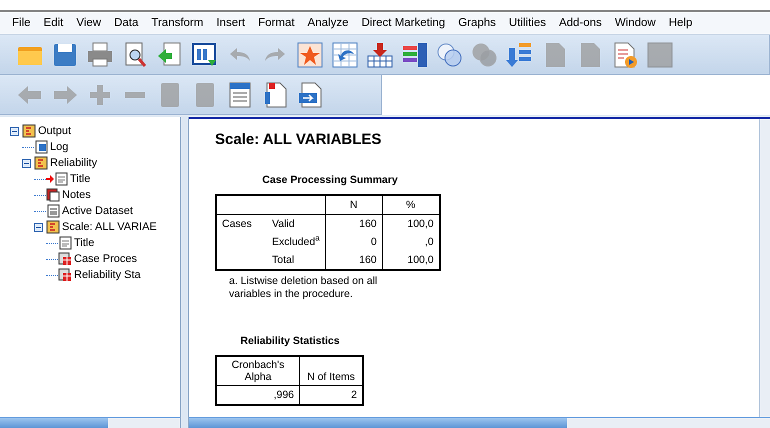 This screenshot has height=428, width=770. Describe the element at coordinates (635, 23) in the screenshot. I see `menu-item: Window` at that location.